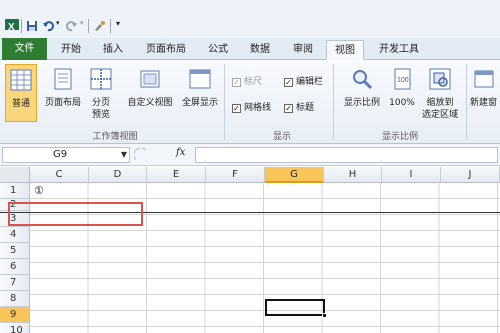 Image resolution: width=500 pixels, height=333 pixels. I want to click on ribbon-tabs: 文件 开始 插入 页面布局 公式 数据 审阅 视图 开发工具, so click(250, 49).